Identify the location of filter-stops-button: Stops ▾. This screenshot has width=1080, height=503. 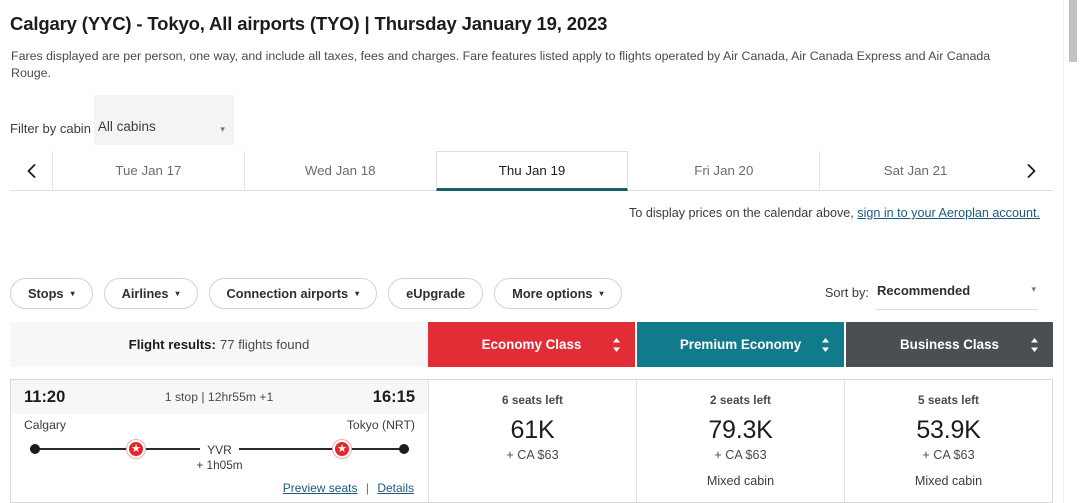
(51, 293).